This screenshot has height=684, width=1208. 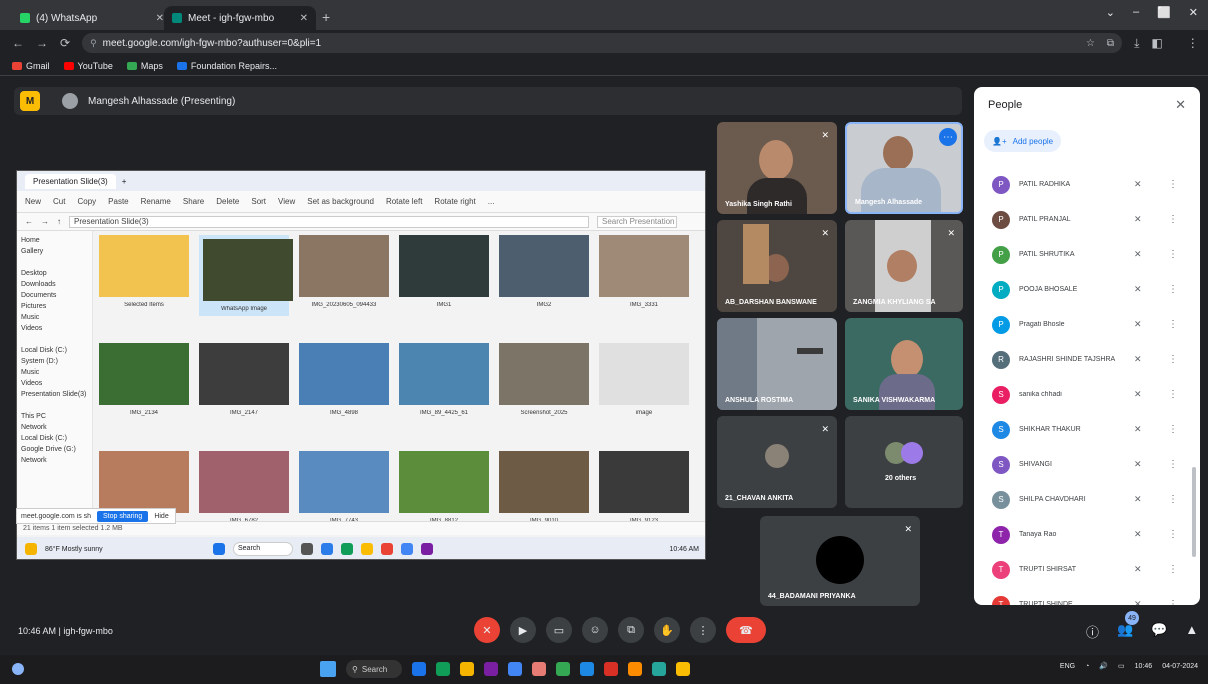 What do you see at coordinates (144, 66) in the screenshot?
I see `bookmark-maps: Maps` at bounding box center [144, 66].